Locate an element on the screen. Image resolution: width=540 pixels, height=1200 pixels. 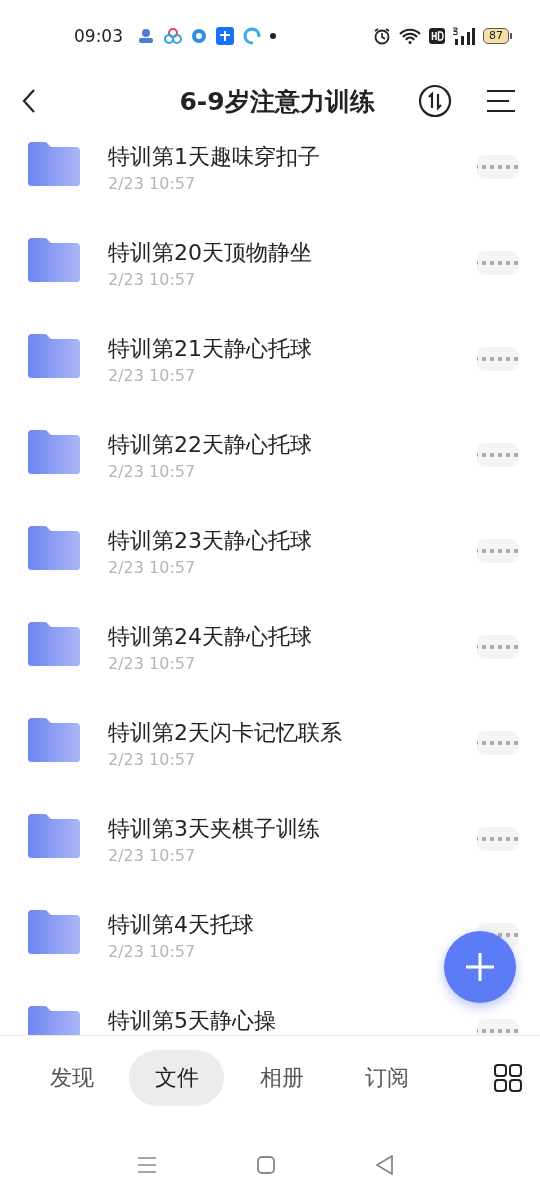
sort-button is located at coordinates (435, 101).